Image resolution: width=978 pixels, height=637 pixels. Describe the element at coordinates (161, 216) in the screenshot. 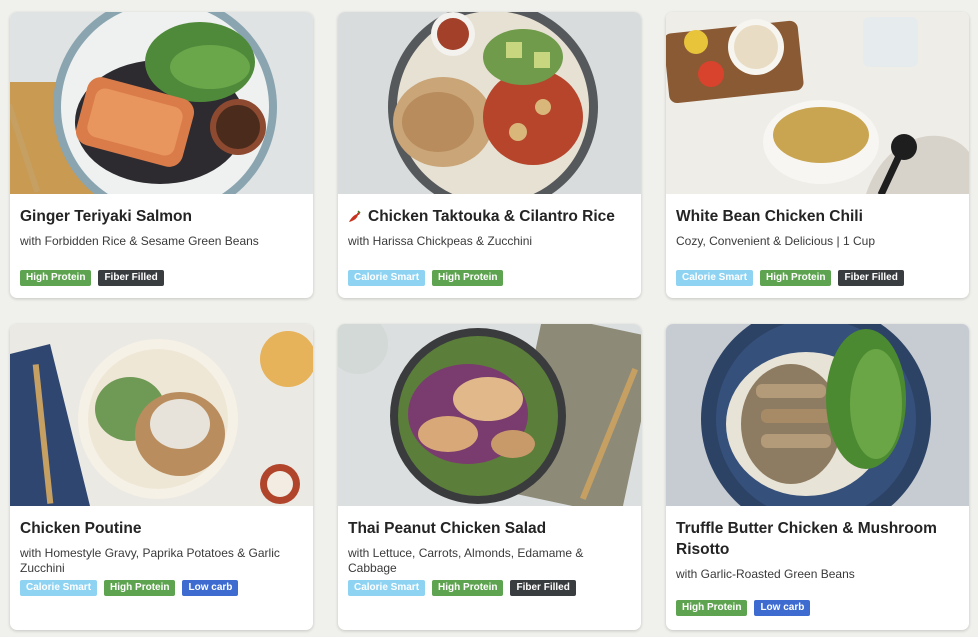

I see `meal-title: Ginger Teriyaki Salmon` at that location.